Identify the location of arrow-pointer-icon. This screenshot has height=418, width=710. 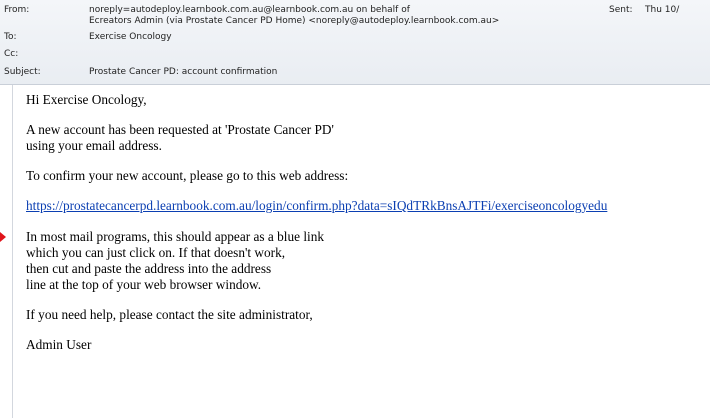
(3, 237).